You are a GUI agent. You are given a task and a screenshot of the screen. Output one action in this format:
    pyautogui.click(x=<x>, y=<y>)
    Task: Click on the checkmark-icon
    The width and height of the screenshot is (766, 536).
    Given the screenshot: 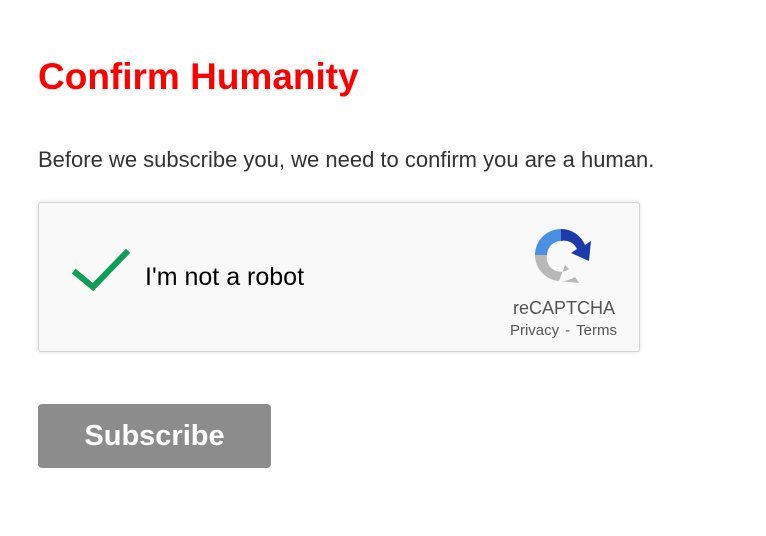 What is the action you would take?
    pyautogui.click(x=101, y=270)
    